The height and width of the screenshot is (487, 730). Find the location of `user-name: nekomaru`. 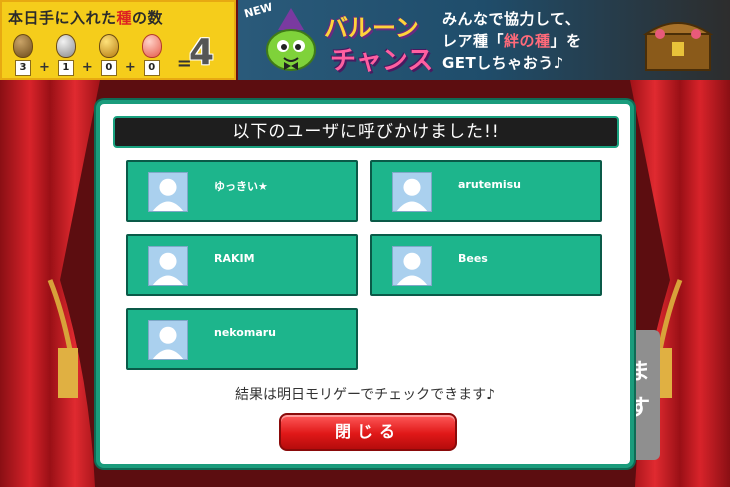

user-name: nekomaru is located at coordinates (245, 332).